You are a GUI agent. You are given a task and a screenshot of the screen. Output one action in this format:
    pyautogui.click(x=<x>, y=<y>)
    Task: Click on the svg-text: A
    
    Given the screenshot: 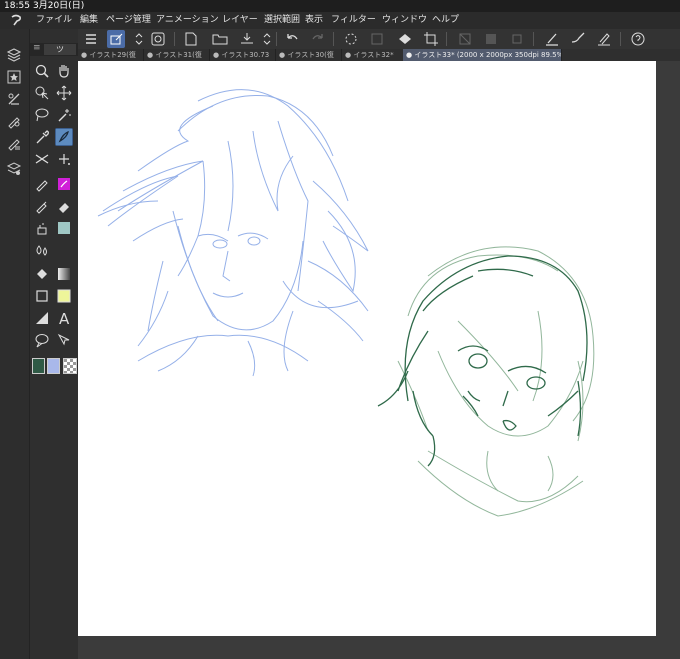 What is the action you would take?
    pyautogui.click(x=64, y=318)
    